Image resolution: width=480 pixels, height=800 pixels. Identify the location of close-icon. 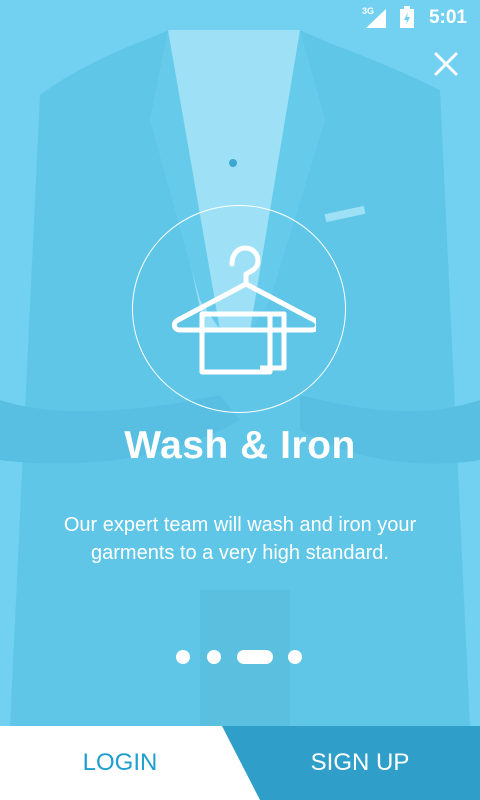
(446, 64).